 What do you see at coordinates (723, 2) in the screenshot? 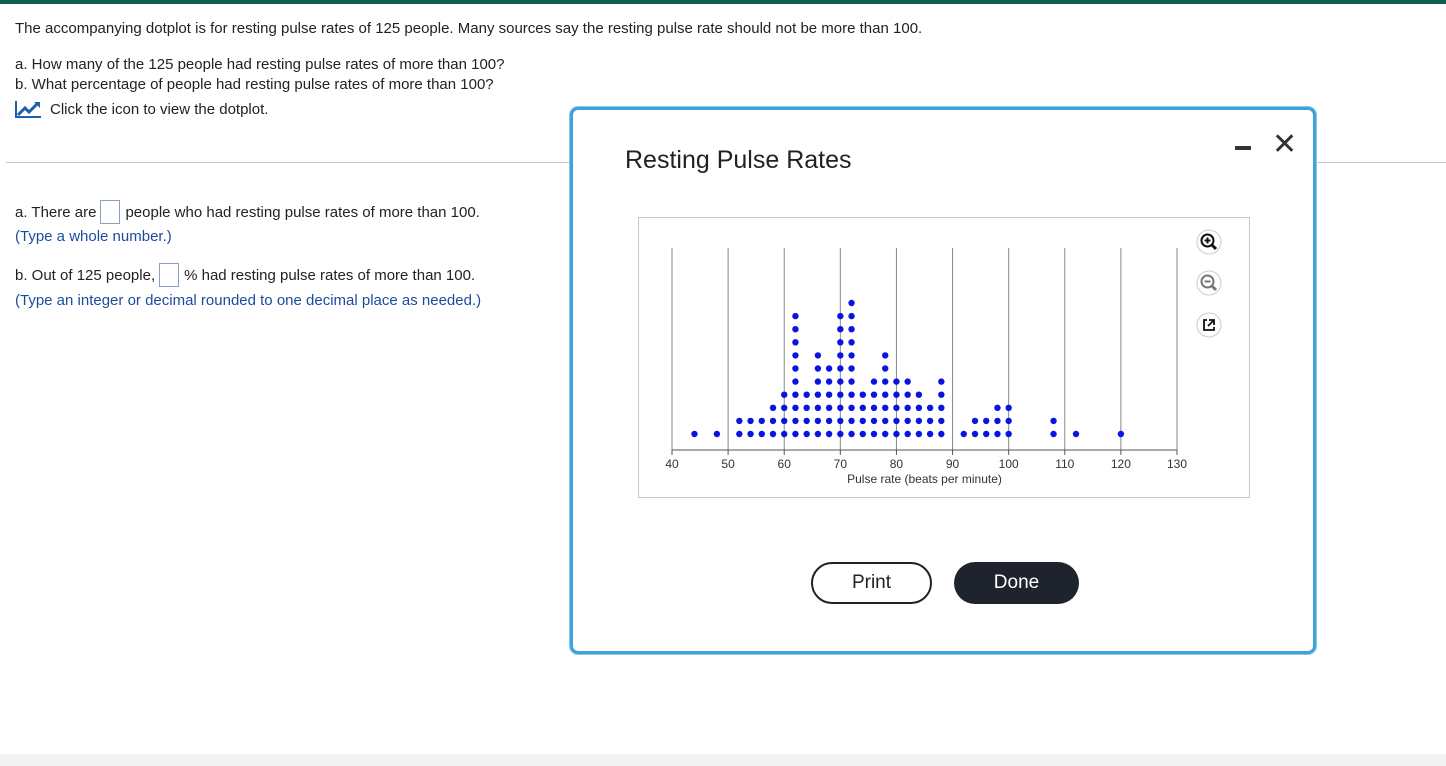
I see `top-accent-bar` at bounding box center [723, 2].